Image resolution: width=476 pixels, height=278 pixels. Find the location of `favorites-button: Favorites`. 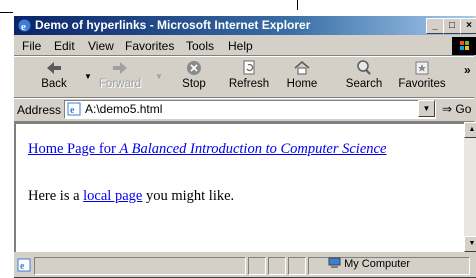

favorites-button: Favorites is located at coordinates (422, 74).